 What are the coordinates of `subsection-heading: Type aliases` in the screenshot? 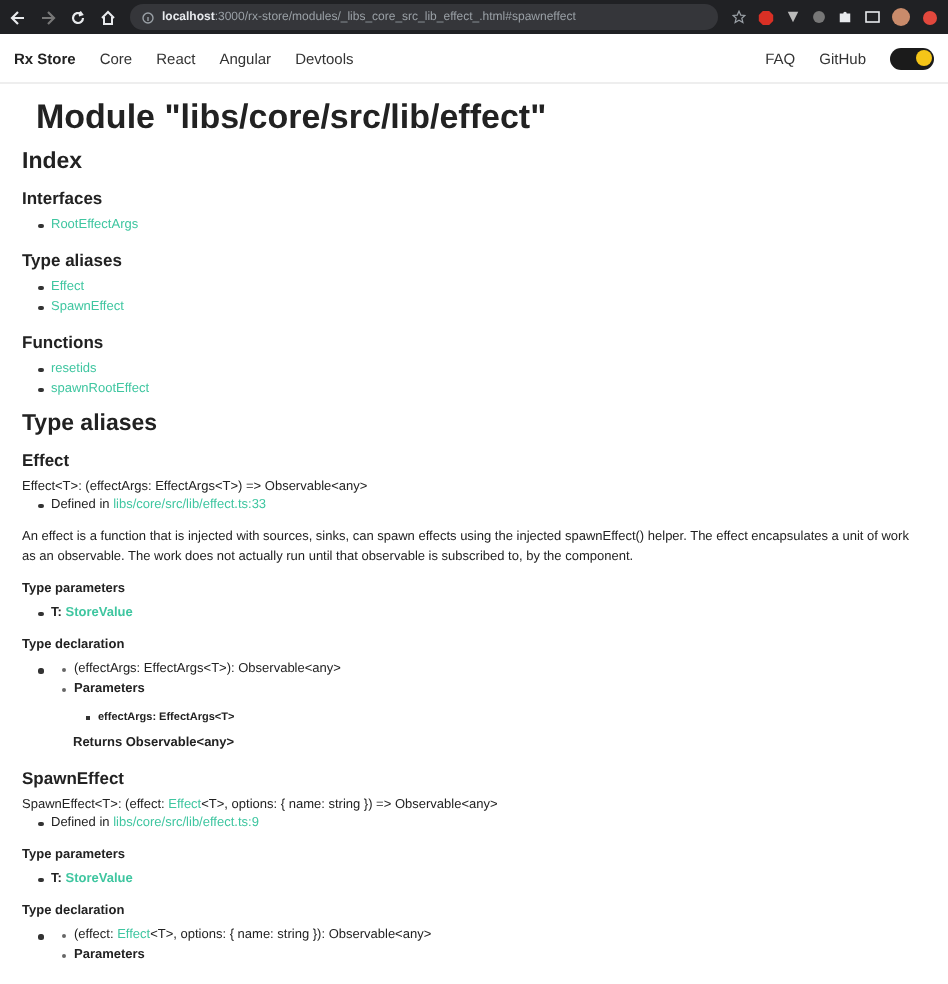 It's located at (73, 260).